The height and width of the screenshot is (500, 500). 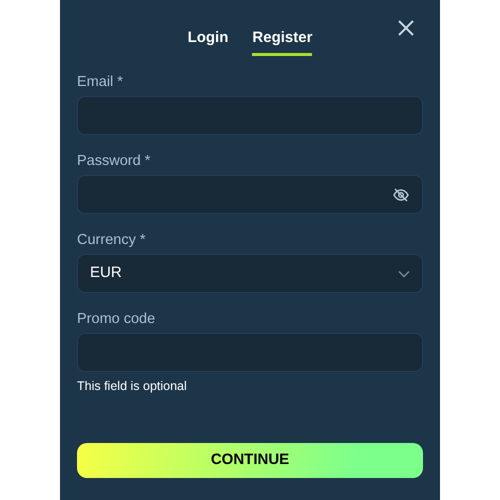 What do you see at coordinates (114, 161) in the screenshot?
I see `field-label: Password *` at bounding box center [114, 161].